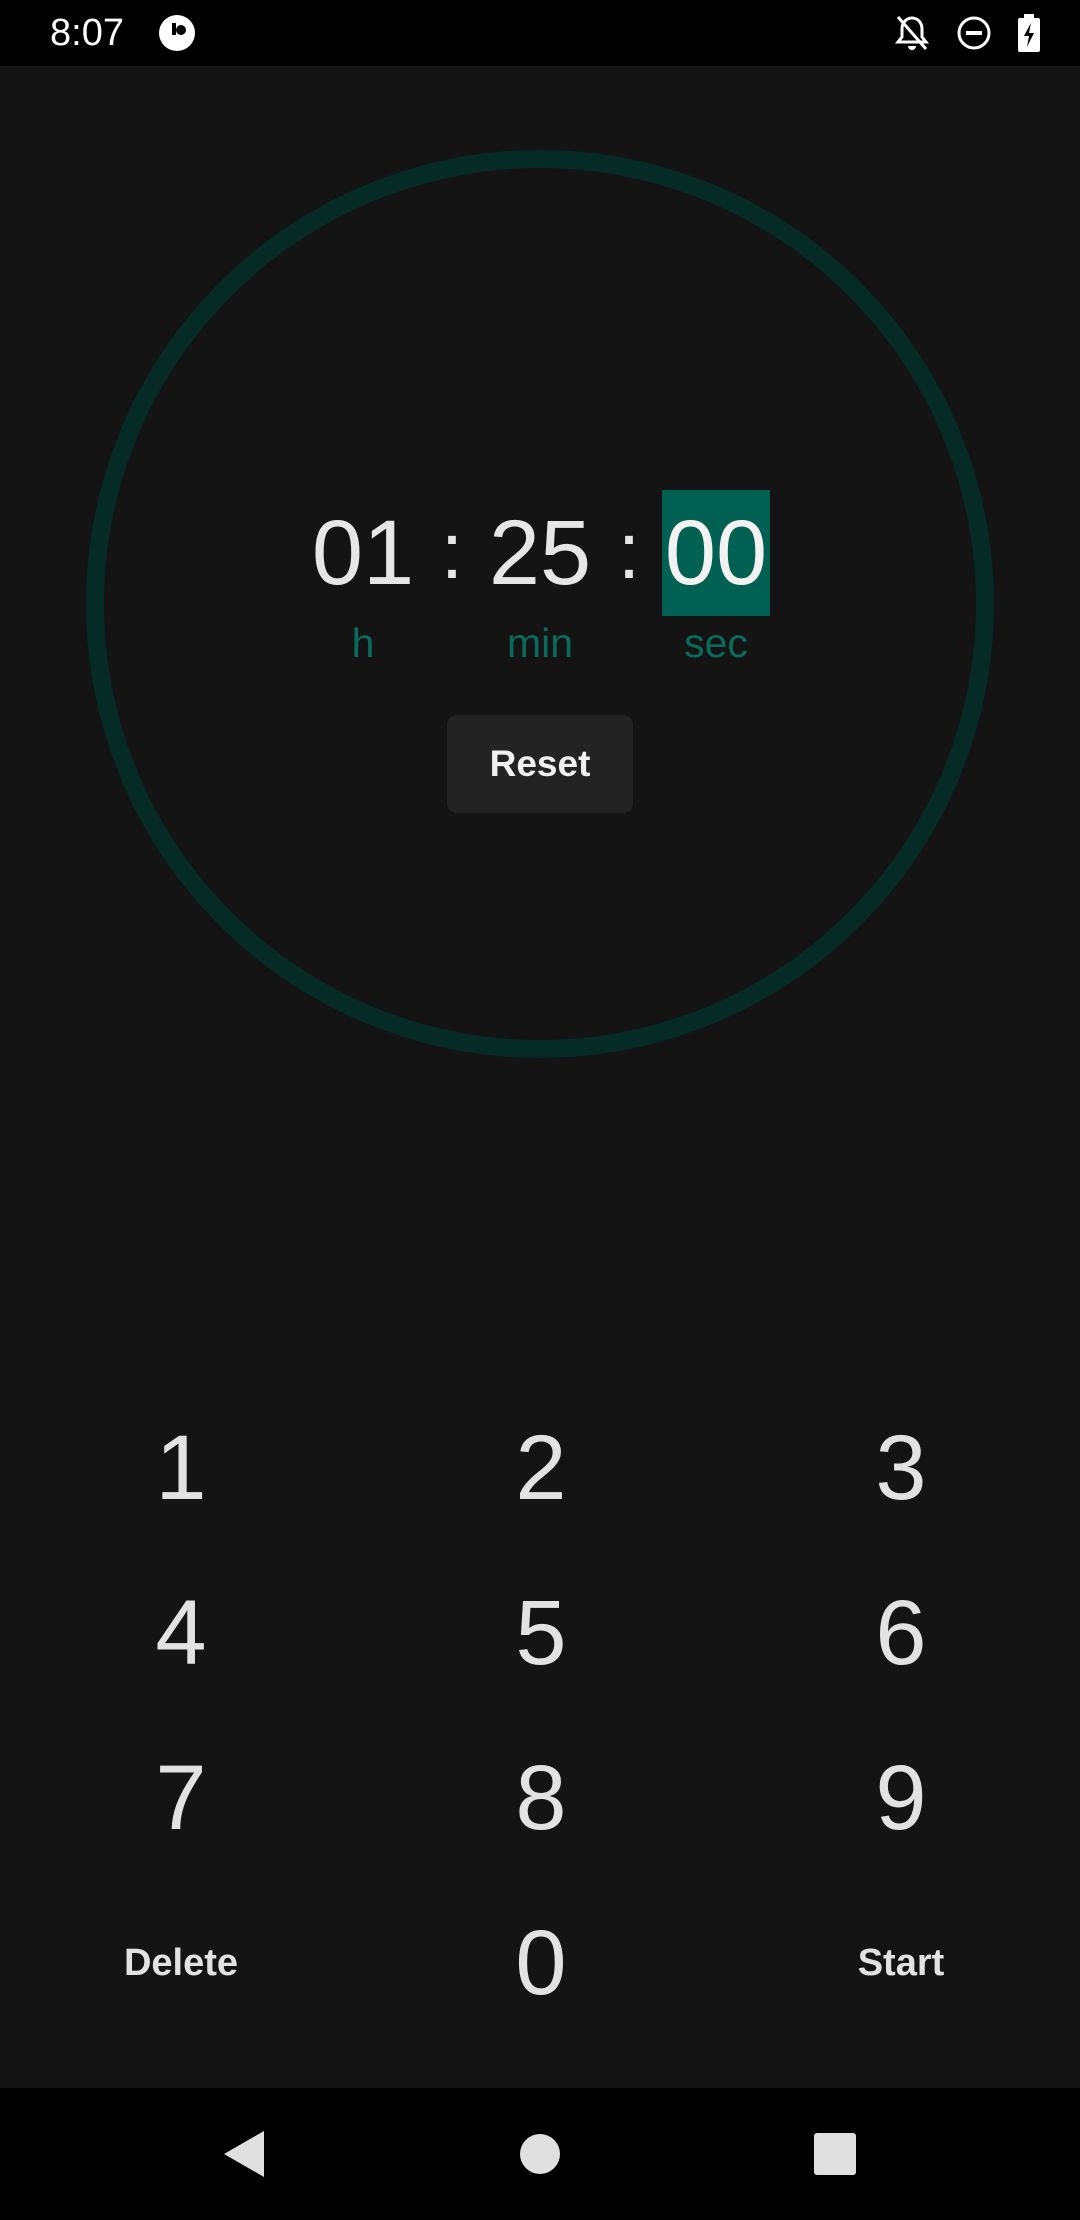 Image resolution: width=1080 pixels, height=2220 pixels. Describe the element at coordinates (541, 1798) in the screenshot. I see `key-8: 8` at that location.